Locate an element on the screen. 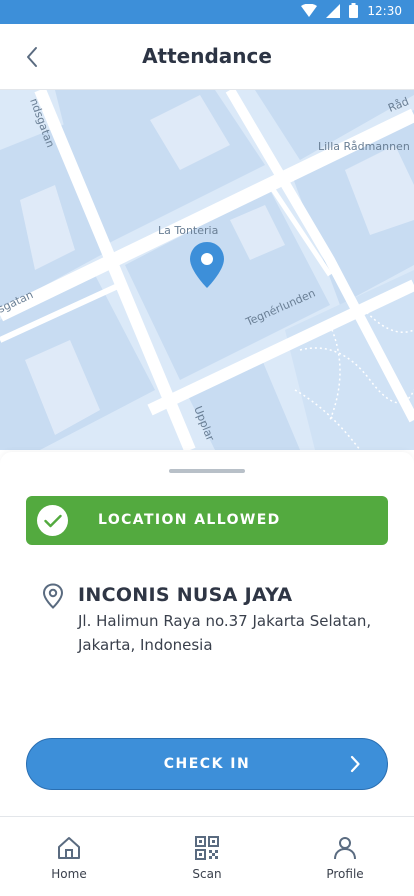  status-icons: 12:30 is located at coordinates (351, 10).